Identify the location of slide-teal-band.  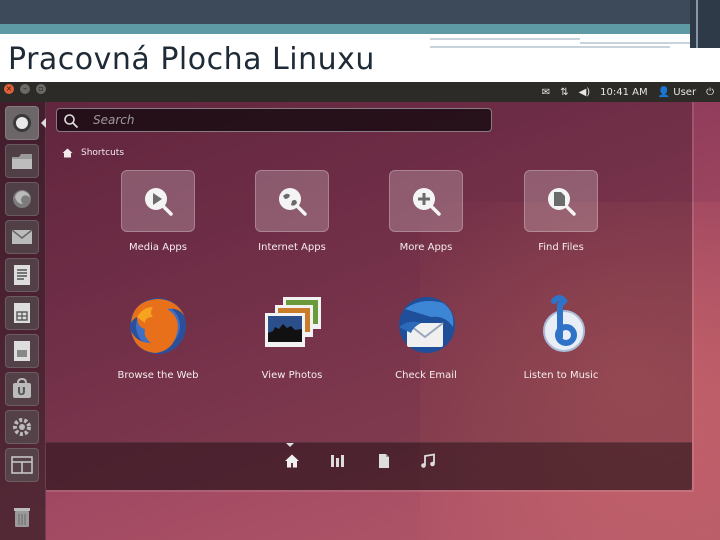
(360, 29).